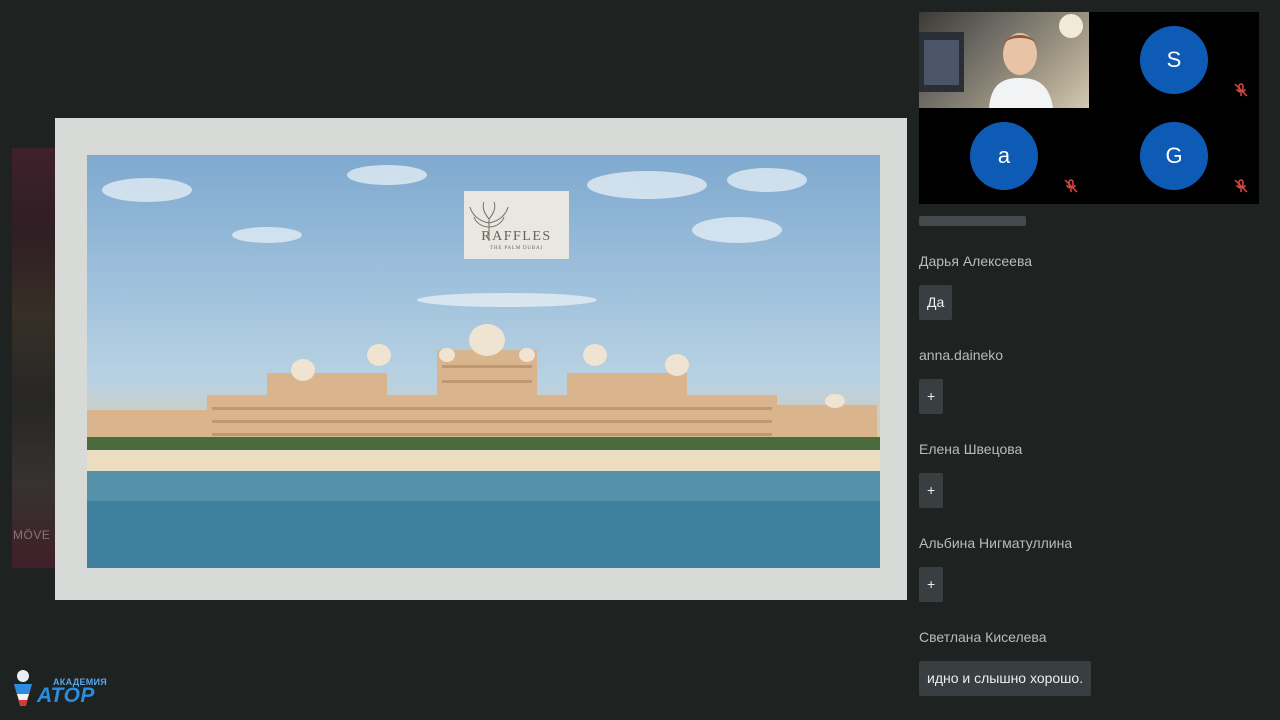  Describe the element at coordinates (1001, 61) in the screenshot. I see `presenter-video` at that location.